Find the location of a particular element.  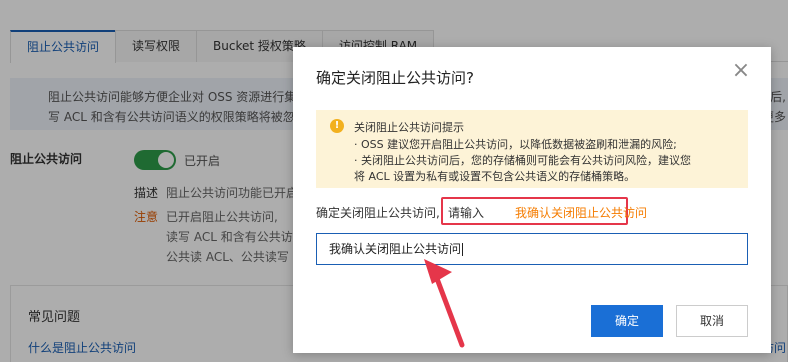

alert-title: 关闭阻止公共访问提示 is located at coordinates (409, 127).